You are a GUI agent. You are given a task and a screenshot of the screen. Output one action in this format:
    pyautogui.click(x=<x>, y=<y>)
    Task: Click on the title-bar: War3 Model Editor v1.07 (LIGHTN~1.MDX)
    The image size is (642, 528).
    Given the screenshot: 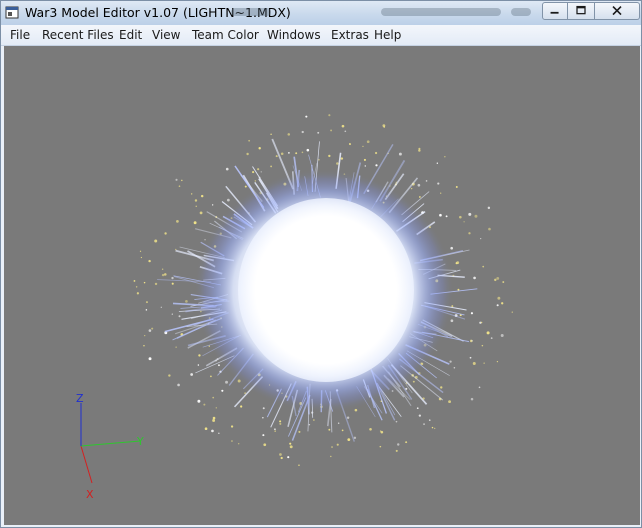 What is the action you would take?
    pyautogui.click(x=321, y=13)
    